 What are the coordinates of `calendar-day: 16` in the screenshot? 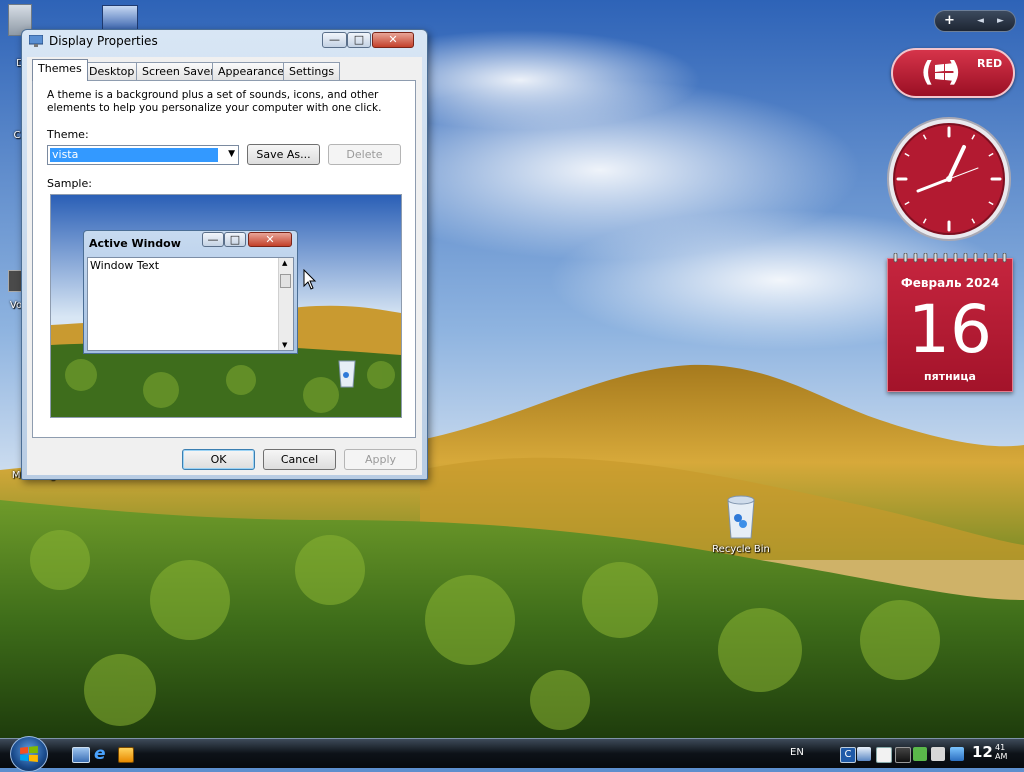 It's located at (950, 329).